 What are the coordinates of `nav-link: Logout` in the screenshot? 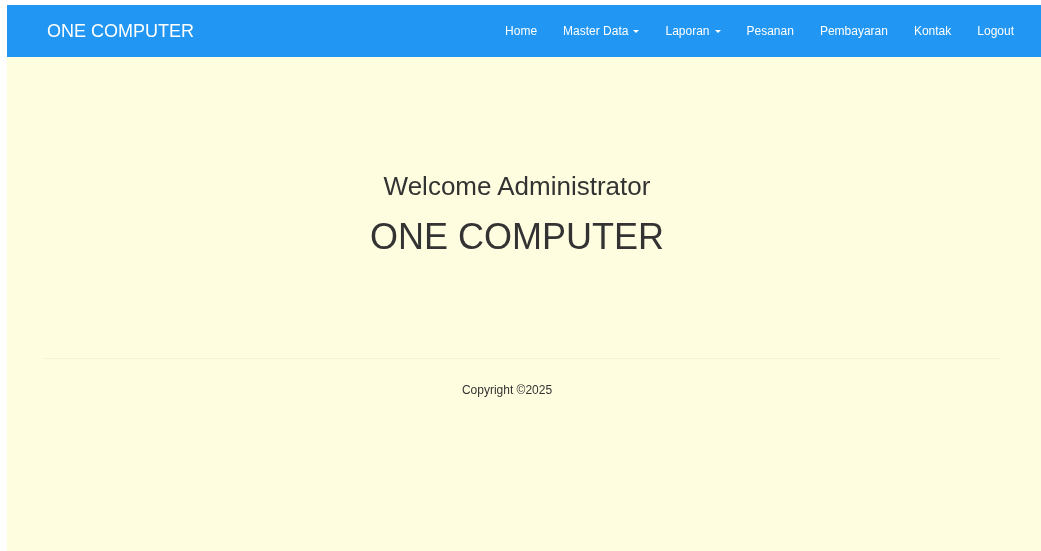 It's located at (995, 31).